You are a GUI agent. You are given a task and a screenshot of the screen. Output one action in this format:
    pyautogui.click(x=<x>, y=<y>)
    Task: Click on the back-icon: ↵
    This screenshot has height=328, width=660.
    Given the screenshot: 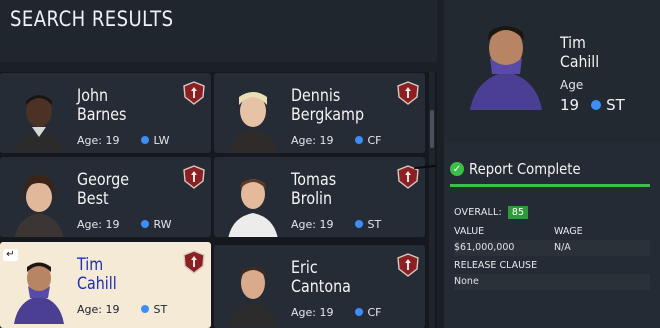 What is the action you would take?
    pyautogui.click(x=10, y=255)
    